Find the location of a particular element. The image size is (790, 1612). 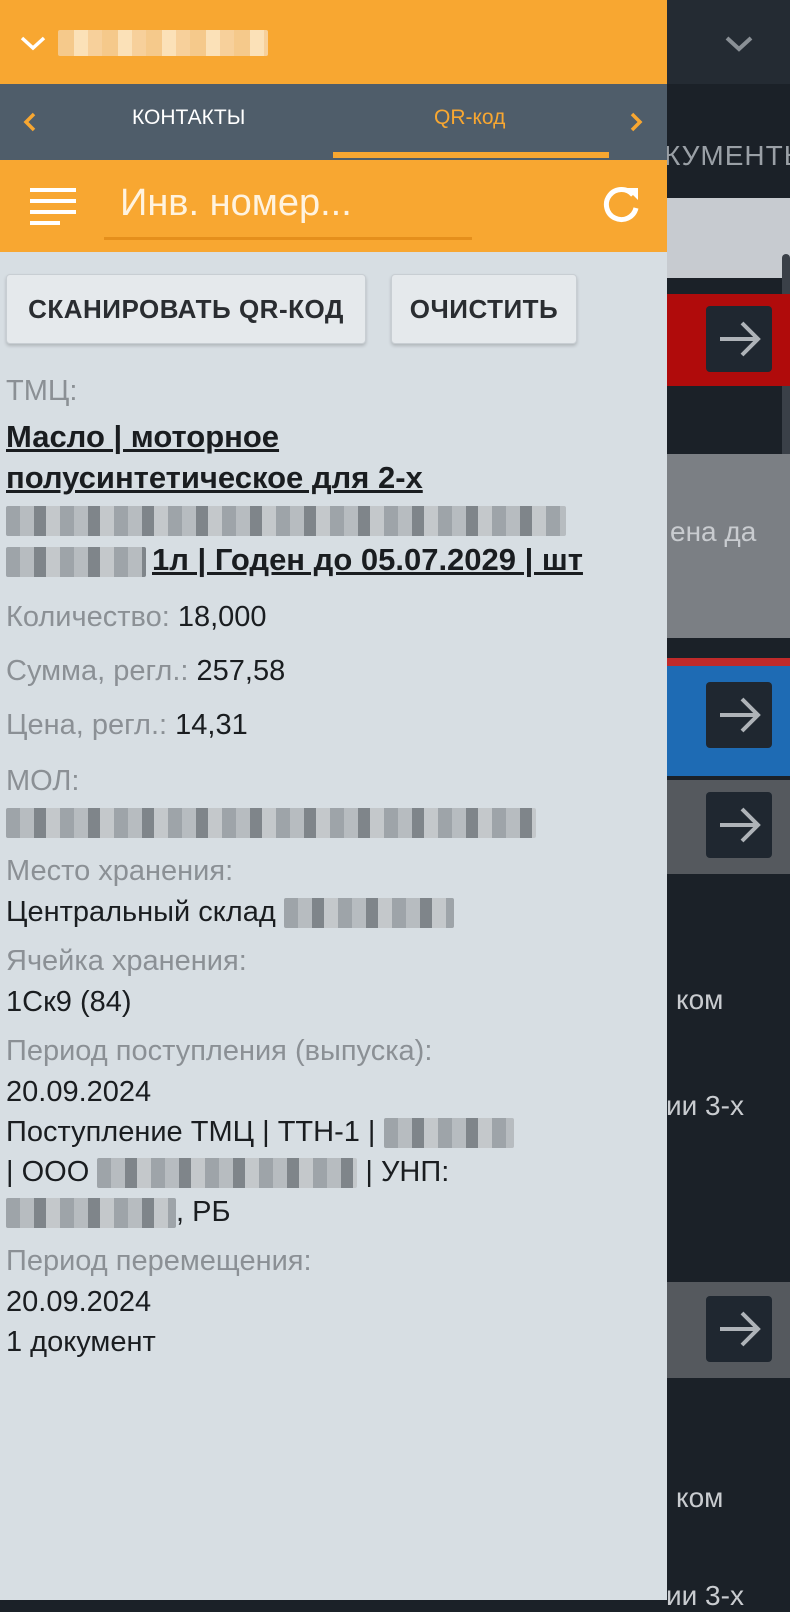

move-date: 20.09.2024 is located at coordinates (79, 1302).